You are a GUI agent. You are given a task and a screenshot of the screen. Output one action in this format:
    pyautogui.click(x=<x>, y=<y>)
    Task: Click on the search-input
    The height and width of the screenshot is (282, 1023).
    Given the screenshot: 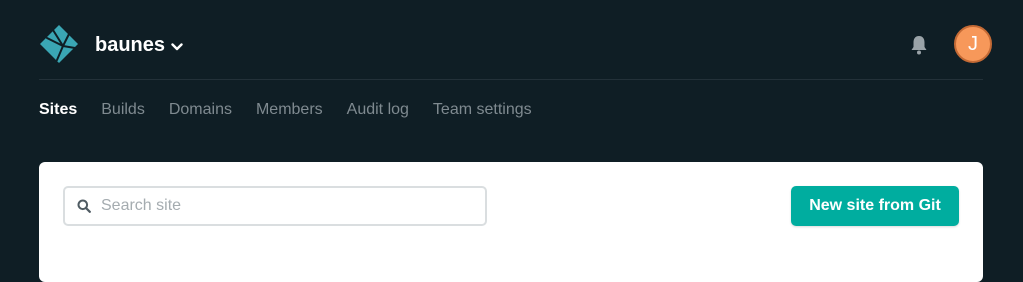 What is the action you would take?
    pyautogui.click(x=281, y=206)
    